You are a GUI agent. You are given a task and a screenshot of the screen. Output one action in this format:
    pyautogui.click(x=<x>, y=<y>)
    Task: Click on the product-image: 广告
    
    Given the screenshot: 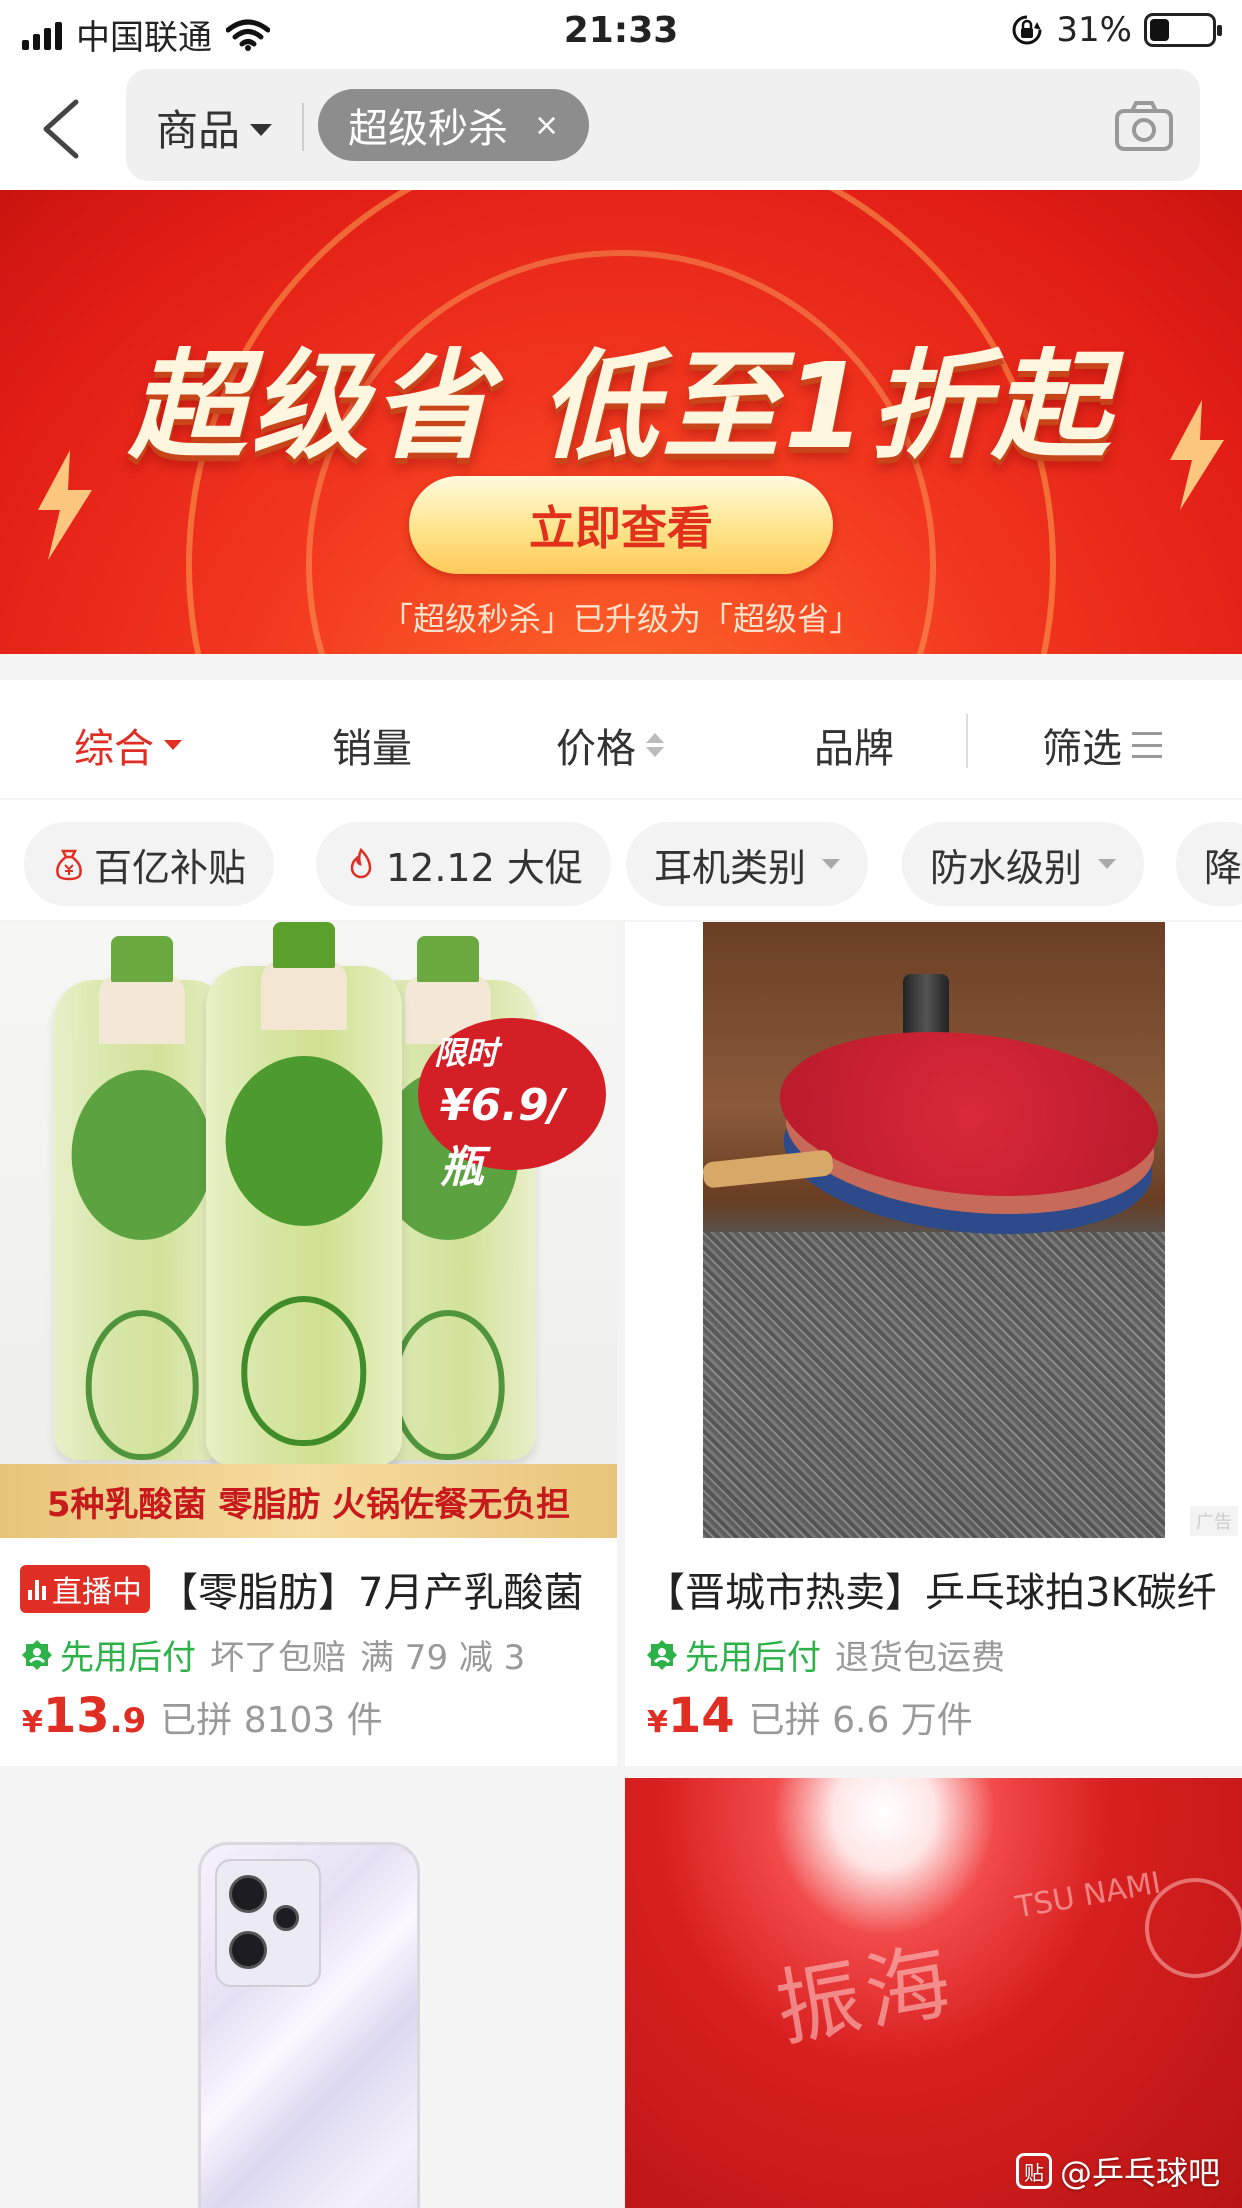 What is the action you would take?
    pyautogui.click(x=933, y=1230)
    